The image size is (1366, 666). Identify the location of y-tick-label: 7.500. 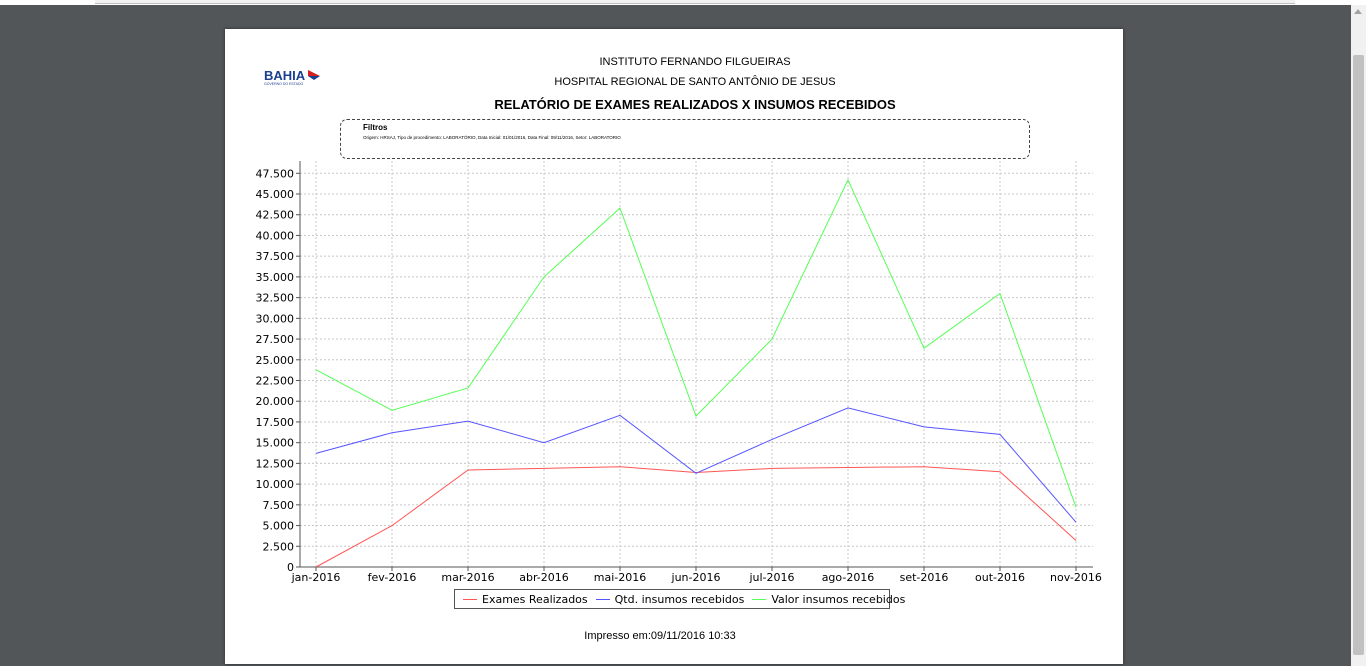
(279, 505).